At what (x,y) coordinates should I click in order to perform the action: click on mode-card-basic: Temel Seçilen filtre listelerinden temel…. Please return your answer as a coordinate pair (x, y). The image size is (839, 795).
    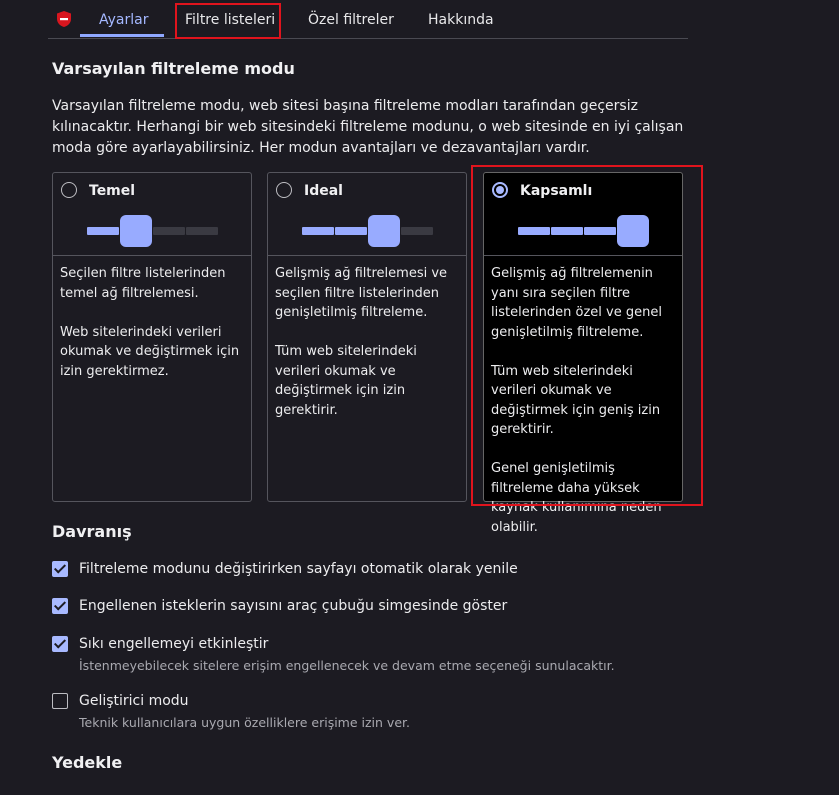
    Looking at the image, I should click on (152, 337).